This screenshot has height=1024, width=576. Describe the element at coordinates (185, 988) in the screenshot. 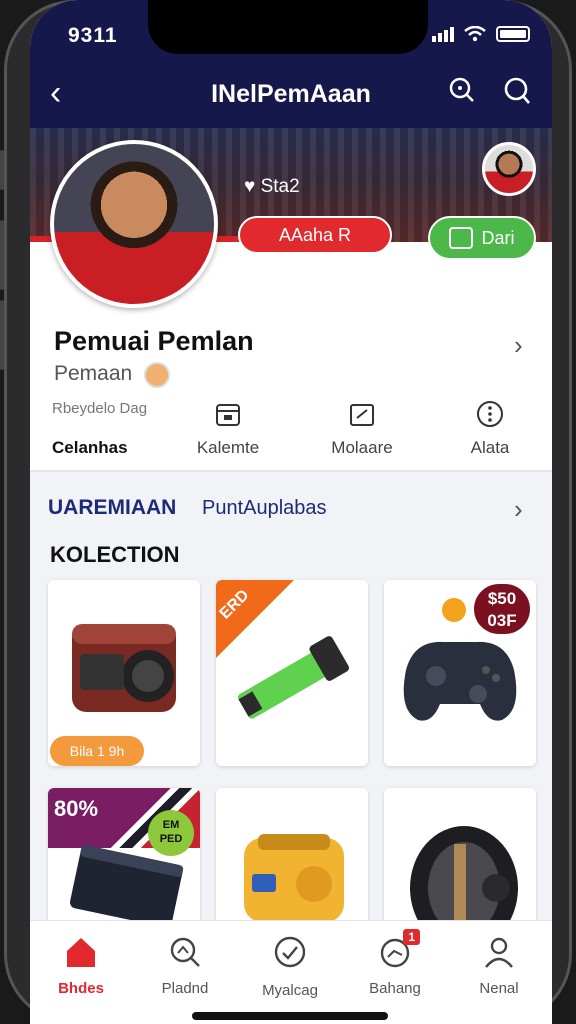

I see `bottom-nav-label: Pladnd` at that location.